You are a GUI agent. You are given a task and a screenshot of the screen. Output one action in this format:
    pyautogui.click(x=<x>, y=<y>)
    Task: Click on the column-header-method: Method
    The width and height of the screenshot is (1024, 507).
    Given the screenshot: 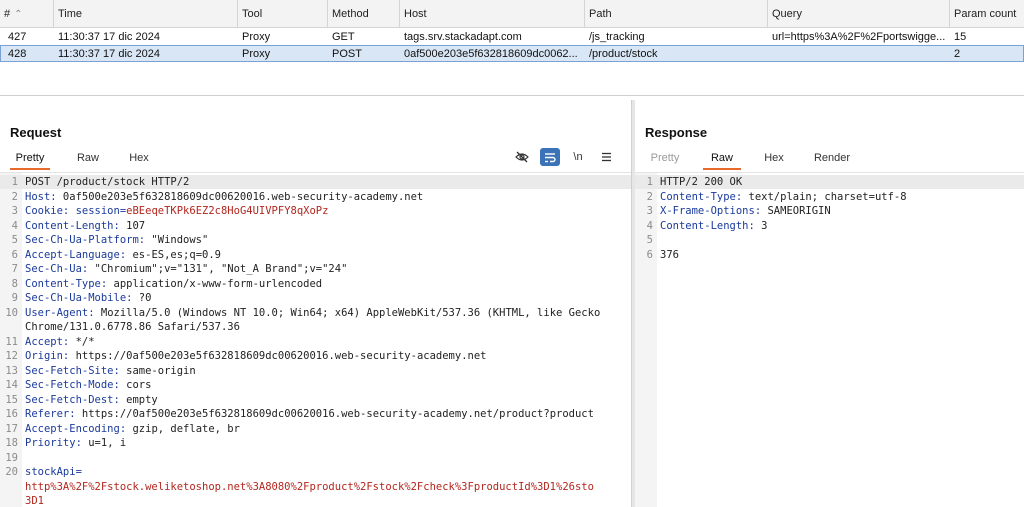 What is the action you would take?
    pyautogui.click(x=364, y=14)
    